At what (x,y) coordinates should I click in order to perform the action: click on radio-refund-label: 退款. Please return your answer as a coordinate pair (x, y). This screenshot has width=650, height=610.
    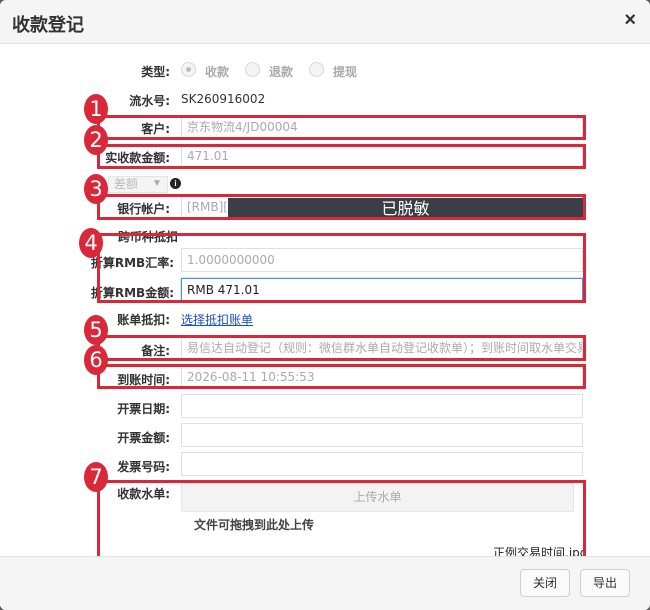
    Looking at the image, I should click on (281, 71).